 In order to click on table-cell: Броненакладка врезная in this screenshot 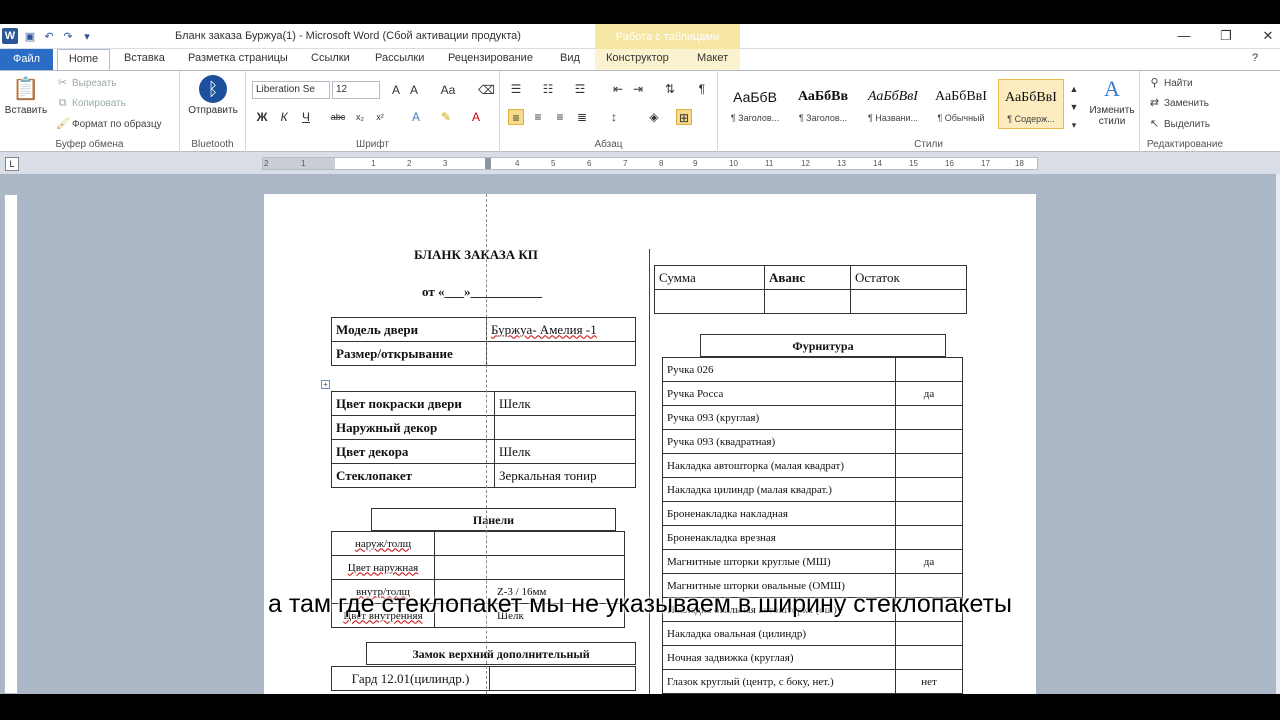, I will do `click(779, 537)`.